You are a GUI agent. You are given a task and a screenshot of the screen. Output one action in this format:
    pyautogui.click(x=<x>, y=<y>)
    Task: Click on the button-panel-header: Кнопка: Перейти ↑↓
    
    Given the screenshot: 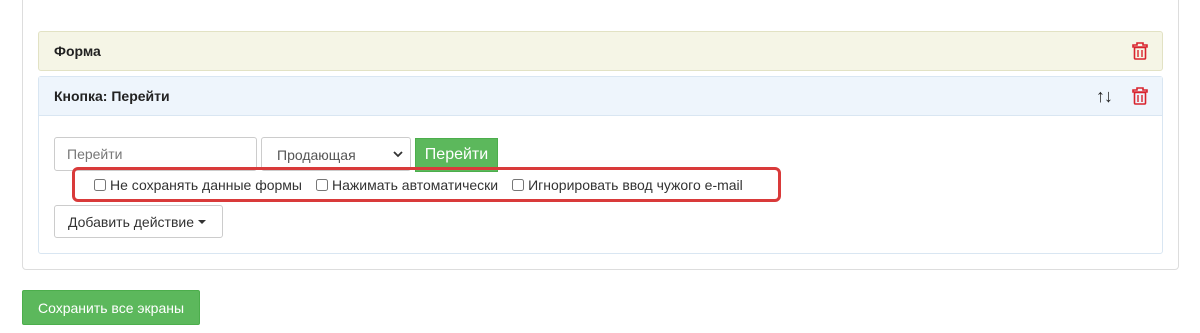 What is the action you would take?
    pyautogui.click(x=600, y=96)
    